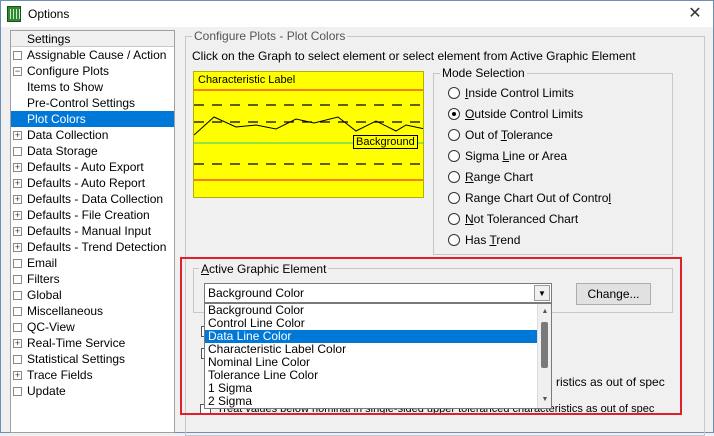 The height and width of the screenshot is (436, 714). I want to click on sidebar-item-4: Plot Colors, so click(92, 119).